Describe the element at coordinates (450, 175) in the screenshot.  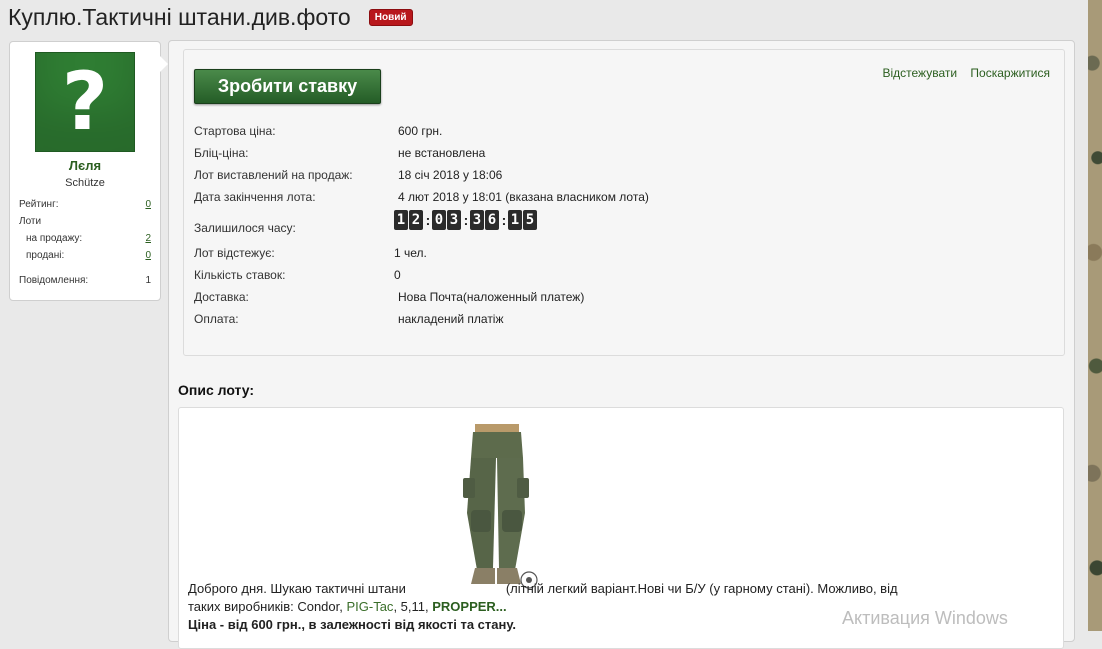
I see `field-value: 18 січ 2018 у 18:06` at that location.